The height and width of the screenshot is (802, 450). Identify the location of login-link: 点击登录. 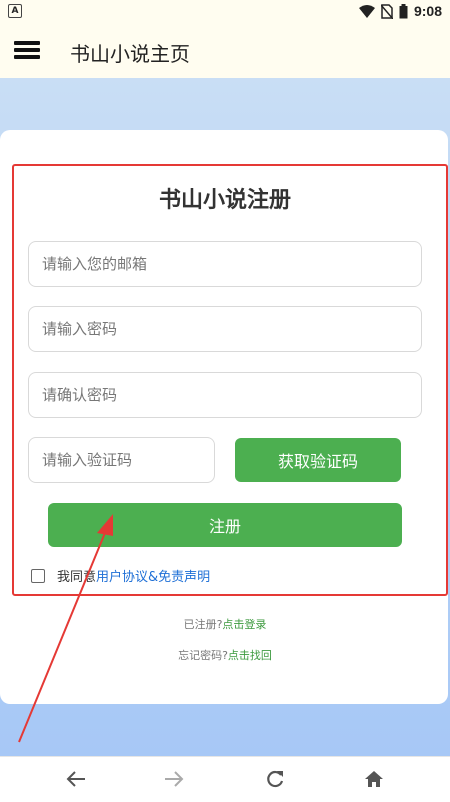
(244, 624).